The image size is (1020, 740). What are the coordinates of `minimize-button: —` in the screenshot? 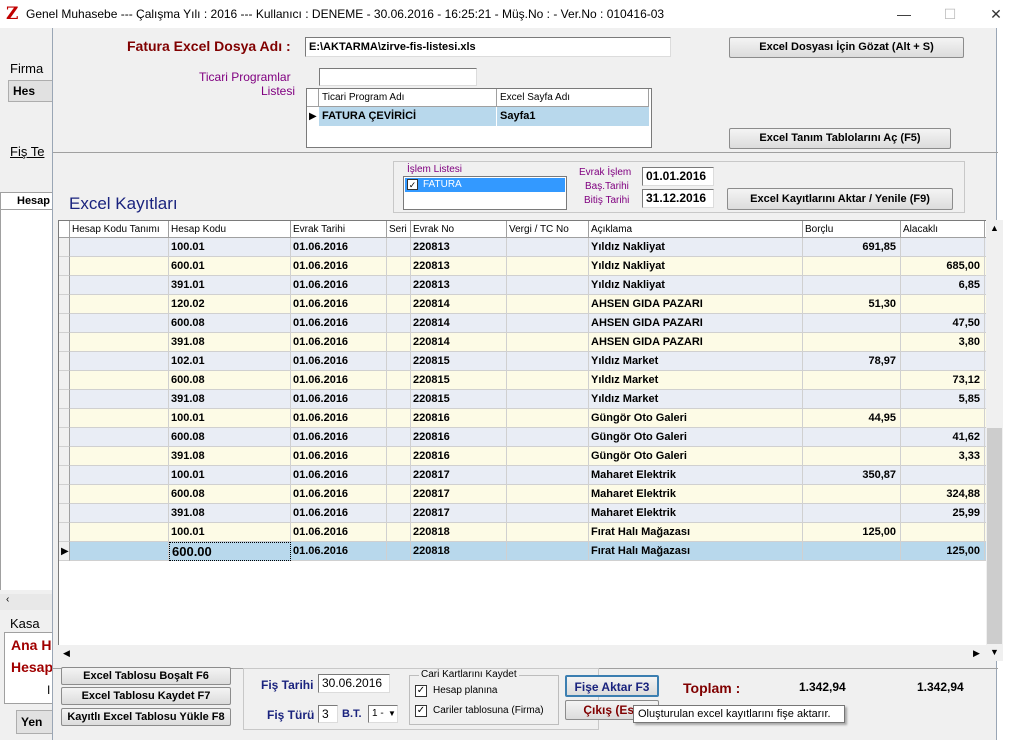 It's located at (904, 14).